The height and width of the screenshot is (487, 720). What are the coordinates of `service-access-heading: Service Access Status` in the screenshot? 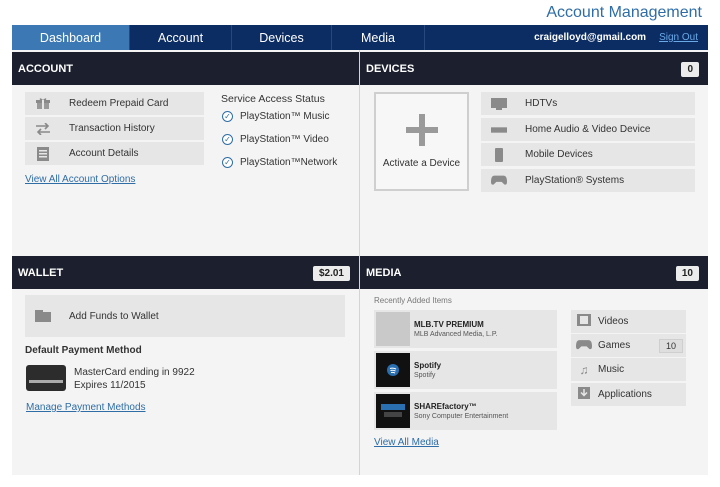 It's located at (273, 99).